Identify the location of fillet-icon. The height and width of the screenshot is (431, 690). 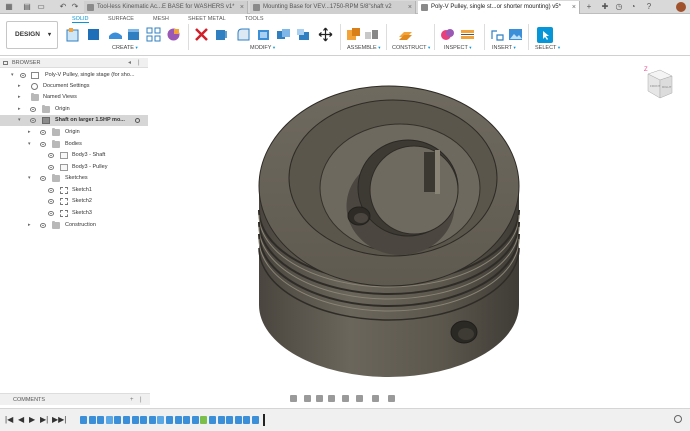
(243, 34).